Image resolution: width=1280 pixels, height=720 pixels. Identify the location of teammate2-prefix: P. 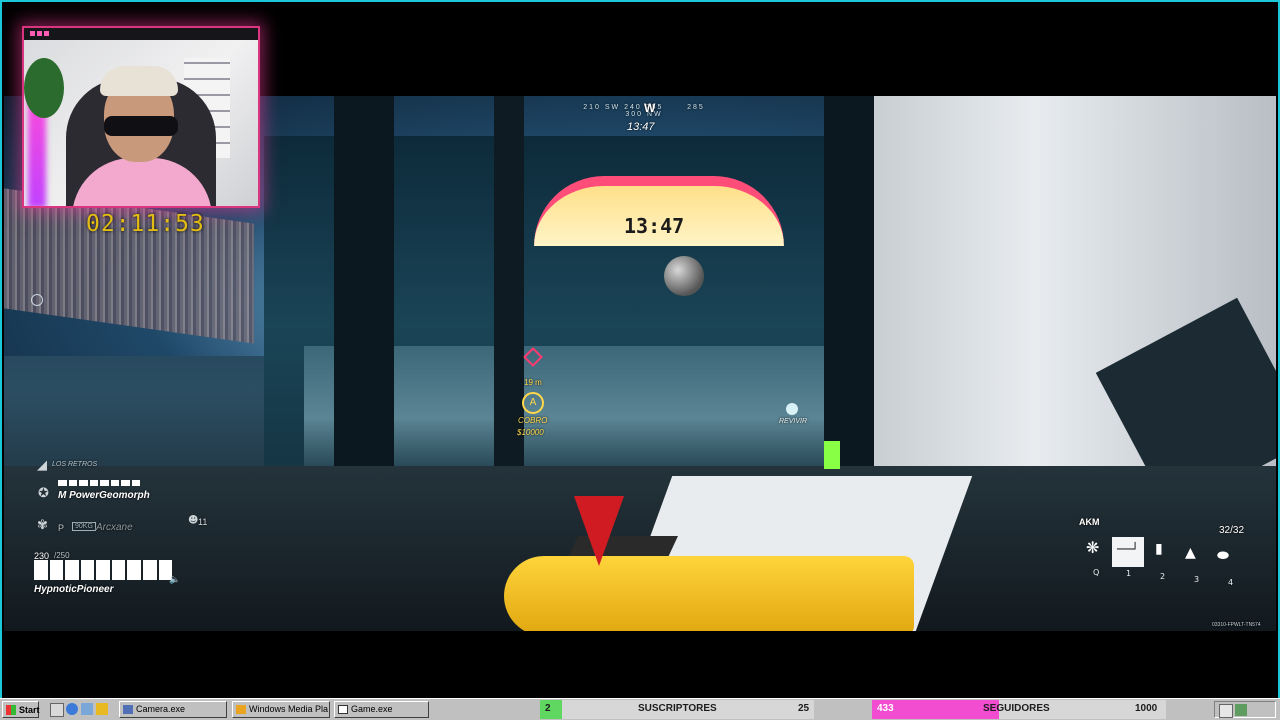
(61, 528).